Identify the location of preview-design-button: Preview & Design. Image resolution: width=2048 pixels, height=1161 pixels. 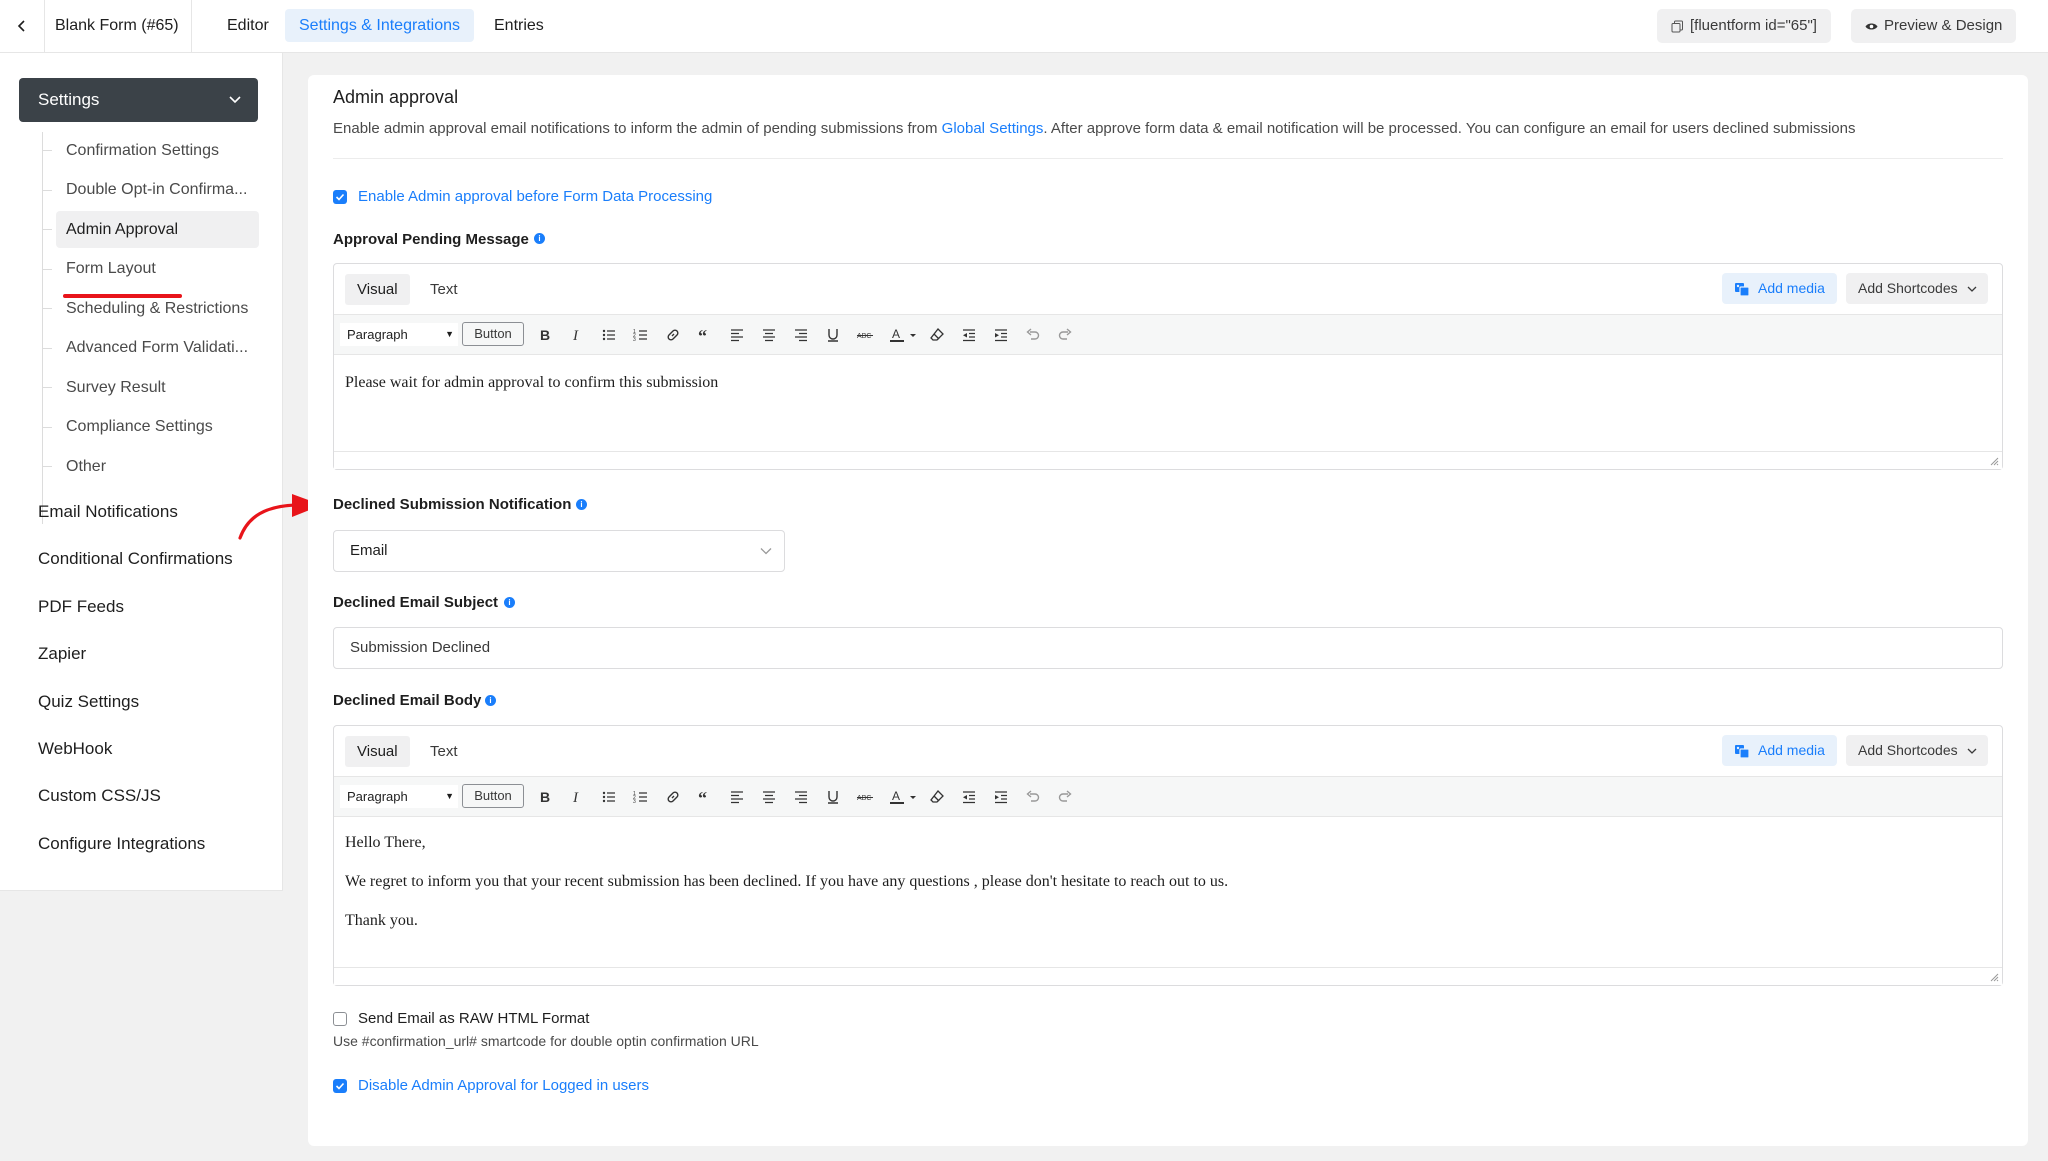
(1934, 26).